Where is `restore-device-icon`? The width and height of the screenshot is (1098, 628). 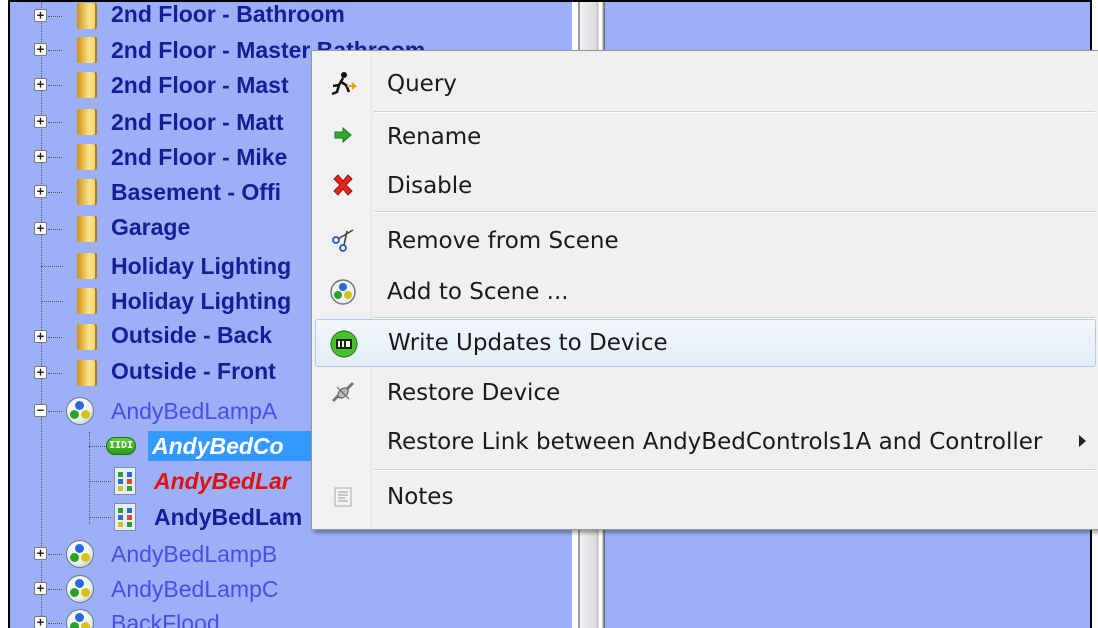 restore-device-icon is located at coordinates (343, 392).